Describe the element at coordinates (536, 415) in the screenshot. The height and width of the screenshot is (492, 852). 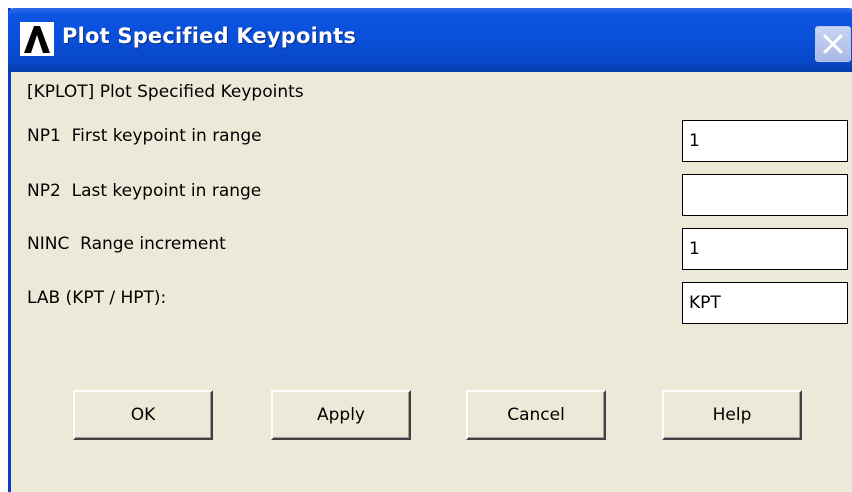
I see `cancel-button: Cancel` at that location.